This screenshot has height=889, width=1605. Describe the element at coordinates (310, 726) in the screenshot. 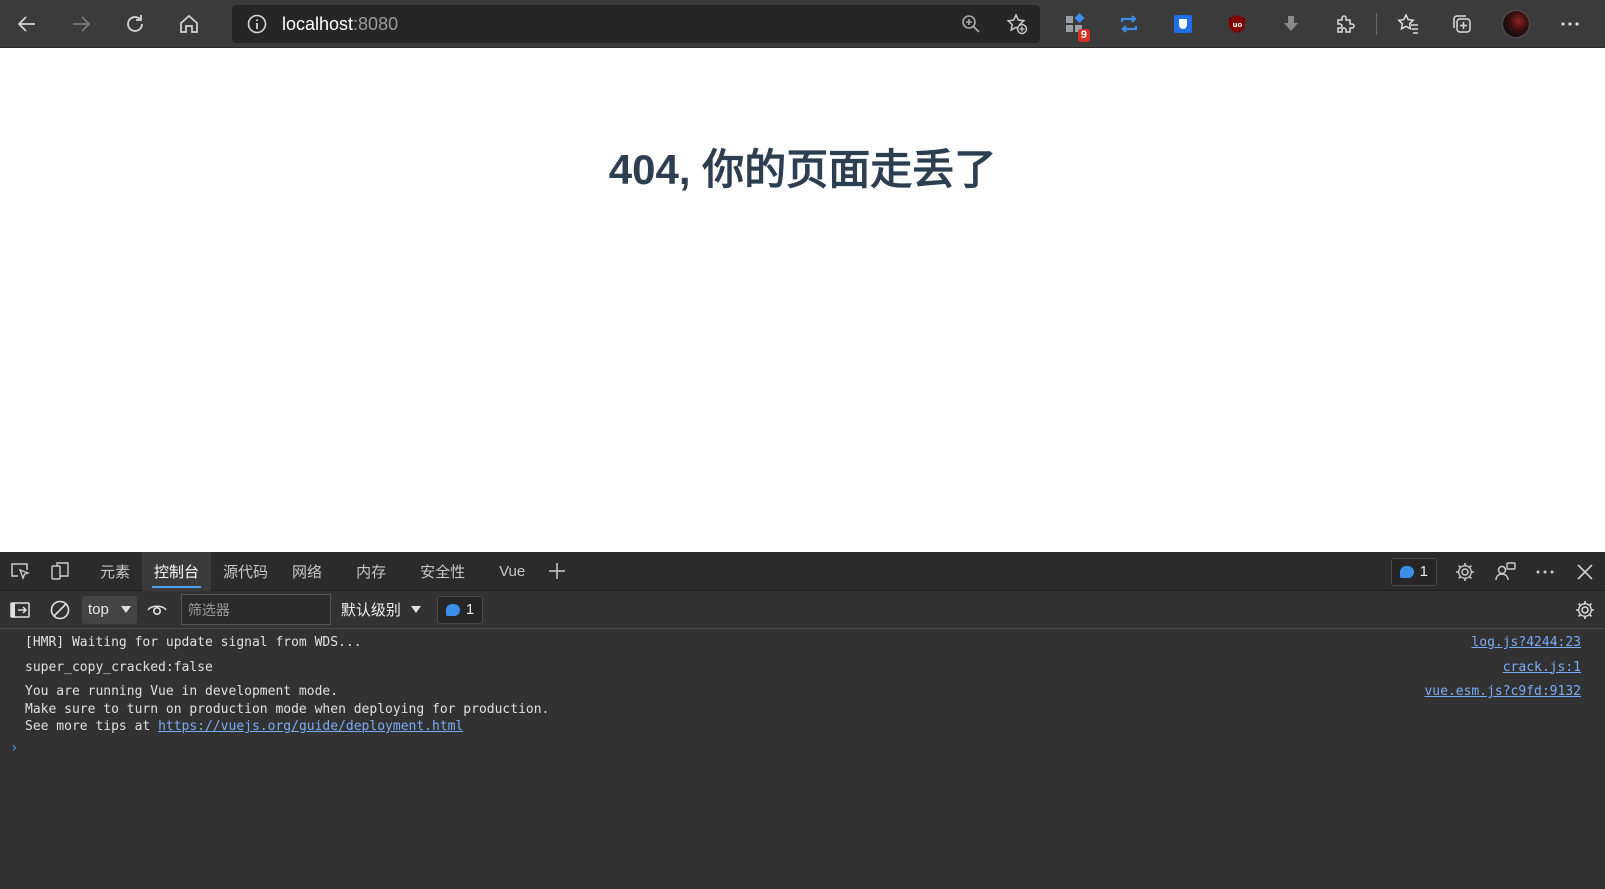

I see `deployment-guide-link: https://vuejs.org/guide/deployment.html` at that location.